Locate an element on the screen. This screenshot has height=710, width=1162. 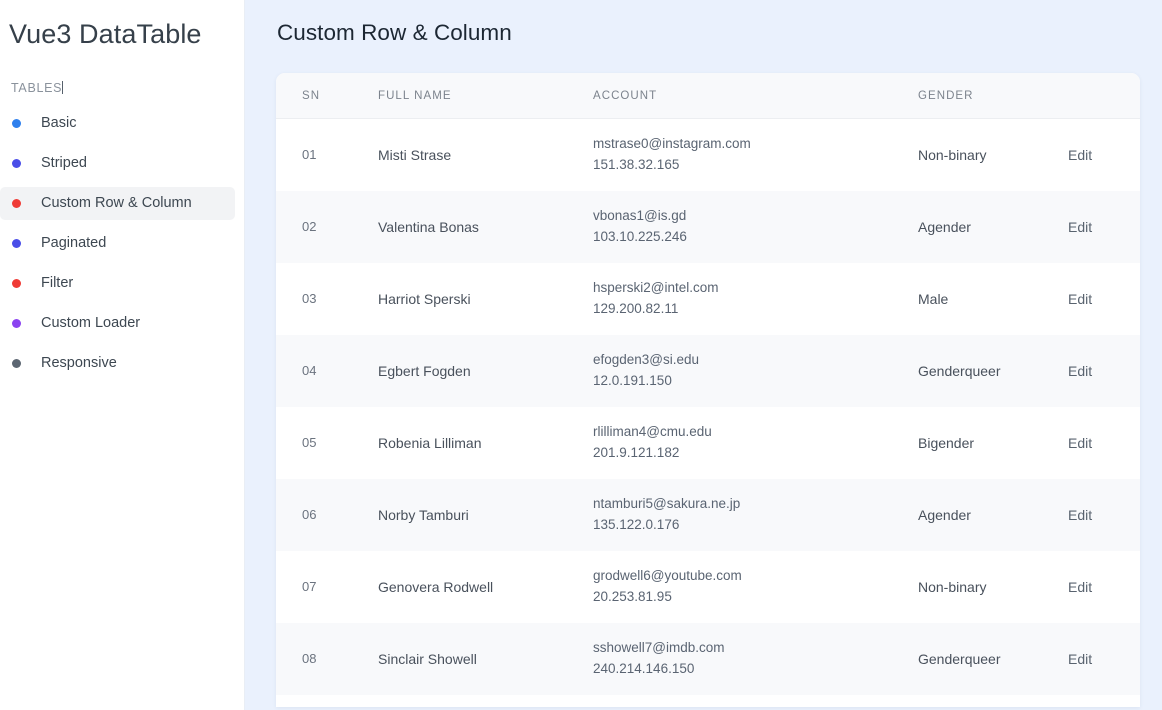
sidebar-item-label: Striped is located at coordinates (64, 163).